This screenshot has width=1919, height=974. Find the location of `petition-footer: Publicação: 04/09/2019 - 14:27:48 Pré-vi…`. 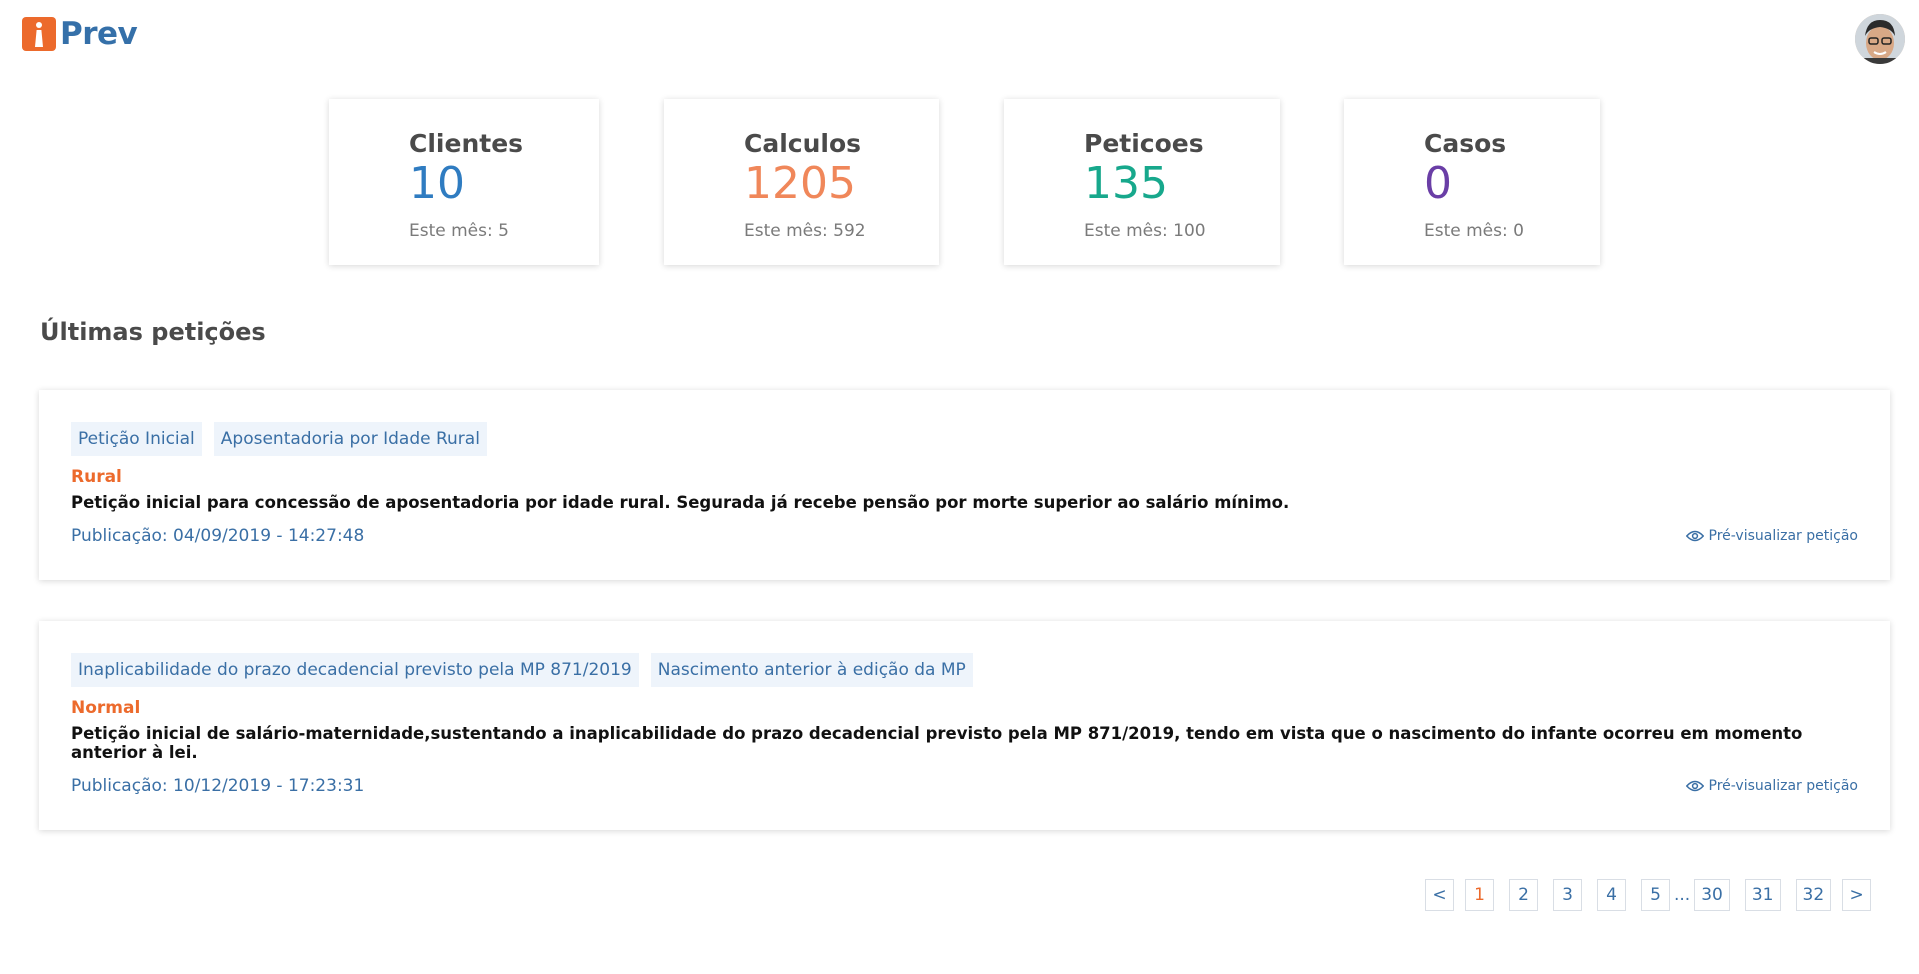

petition-footer: Publicação: 04/09/2019 - 14:27:48 Pré-vi… is located at coordinates (964, 536).